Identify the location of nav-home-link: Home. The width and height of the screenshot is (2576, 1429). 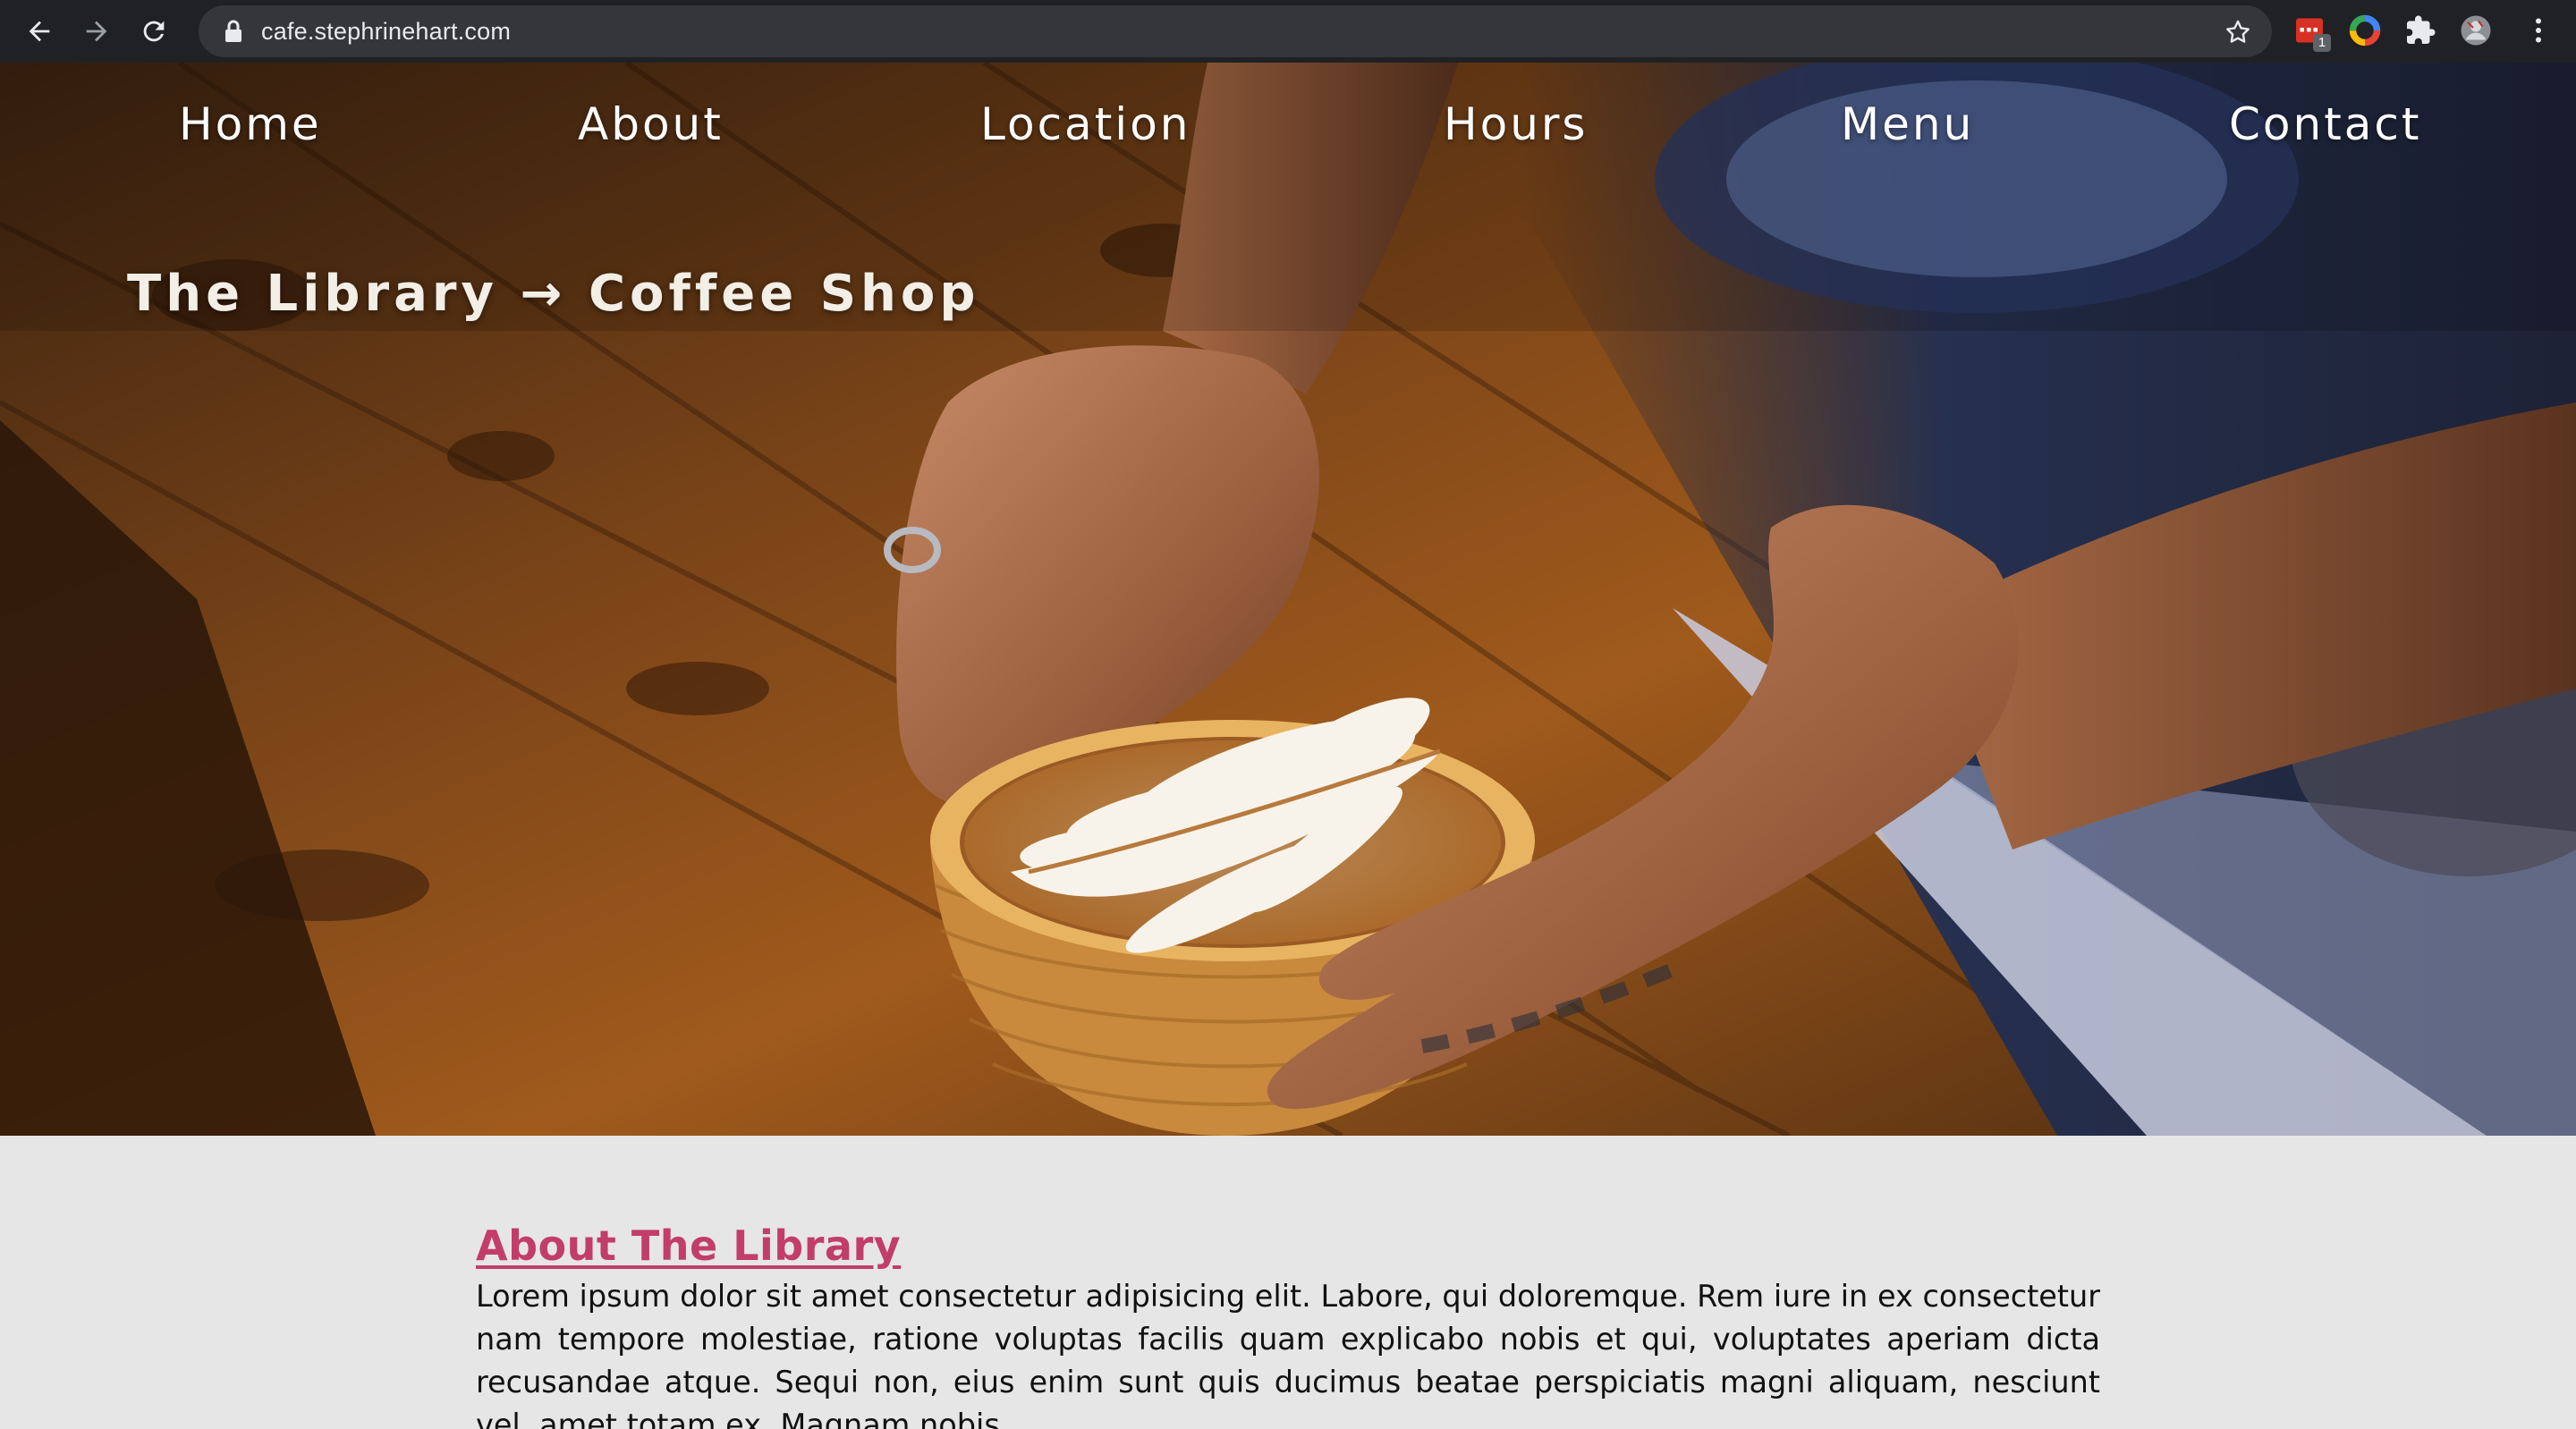
(250, 124).